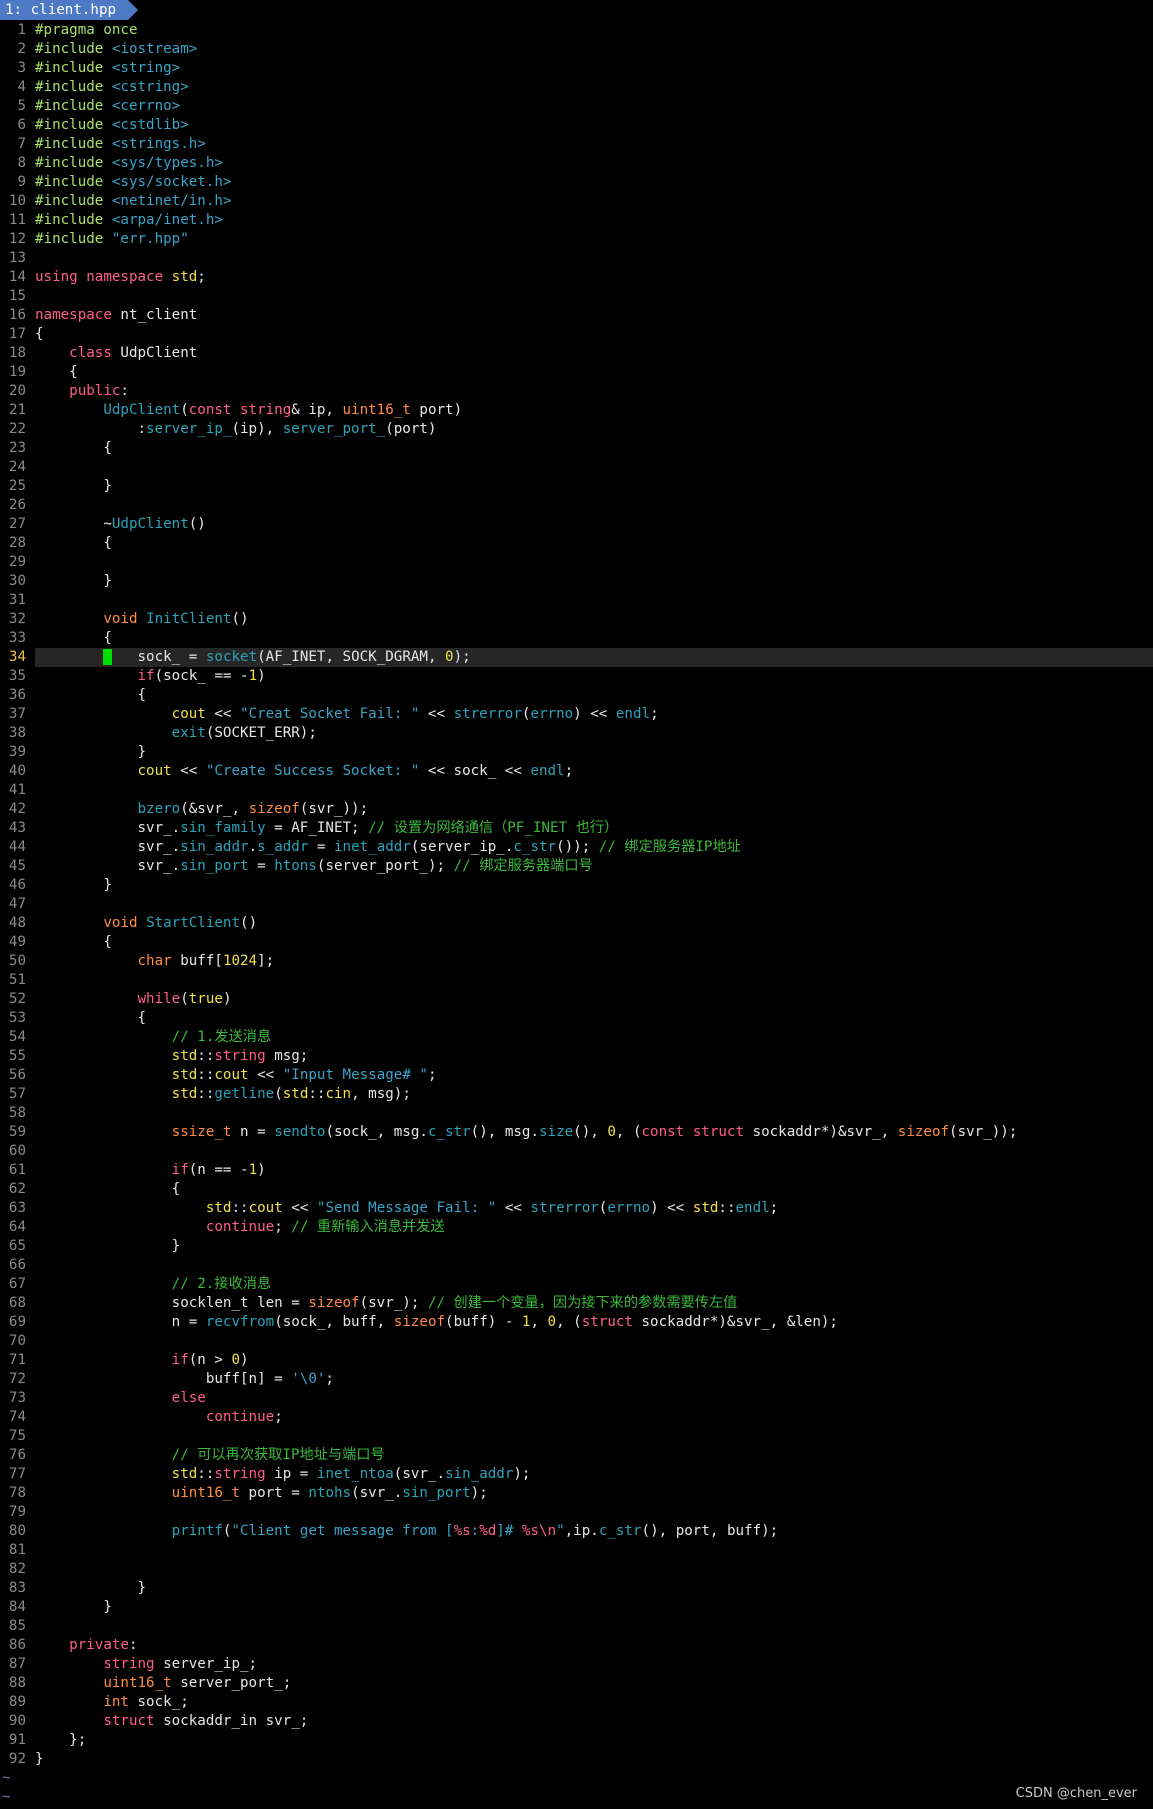 The width and height of the screenshot is (1153, 1809). I want to click on code-line: 27 ~UdpClient(), so click(576, 524).